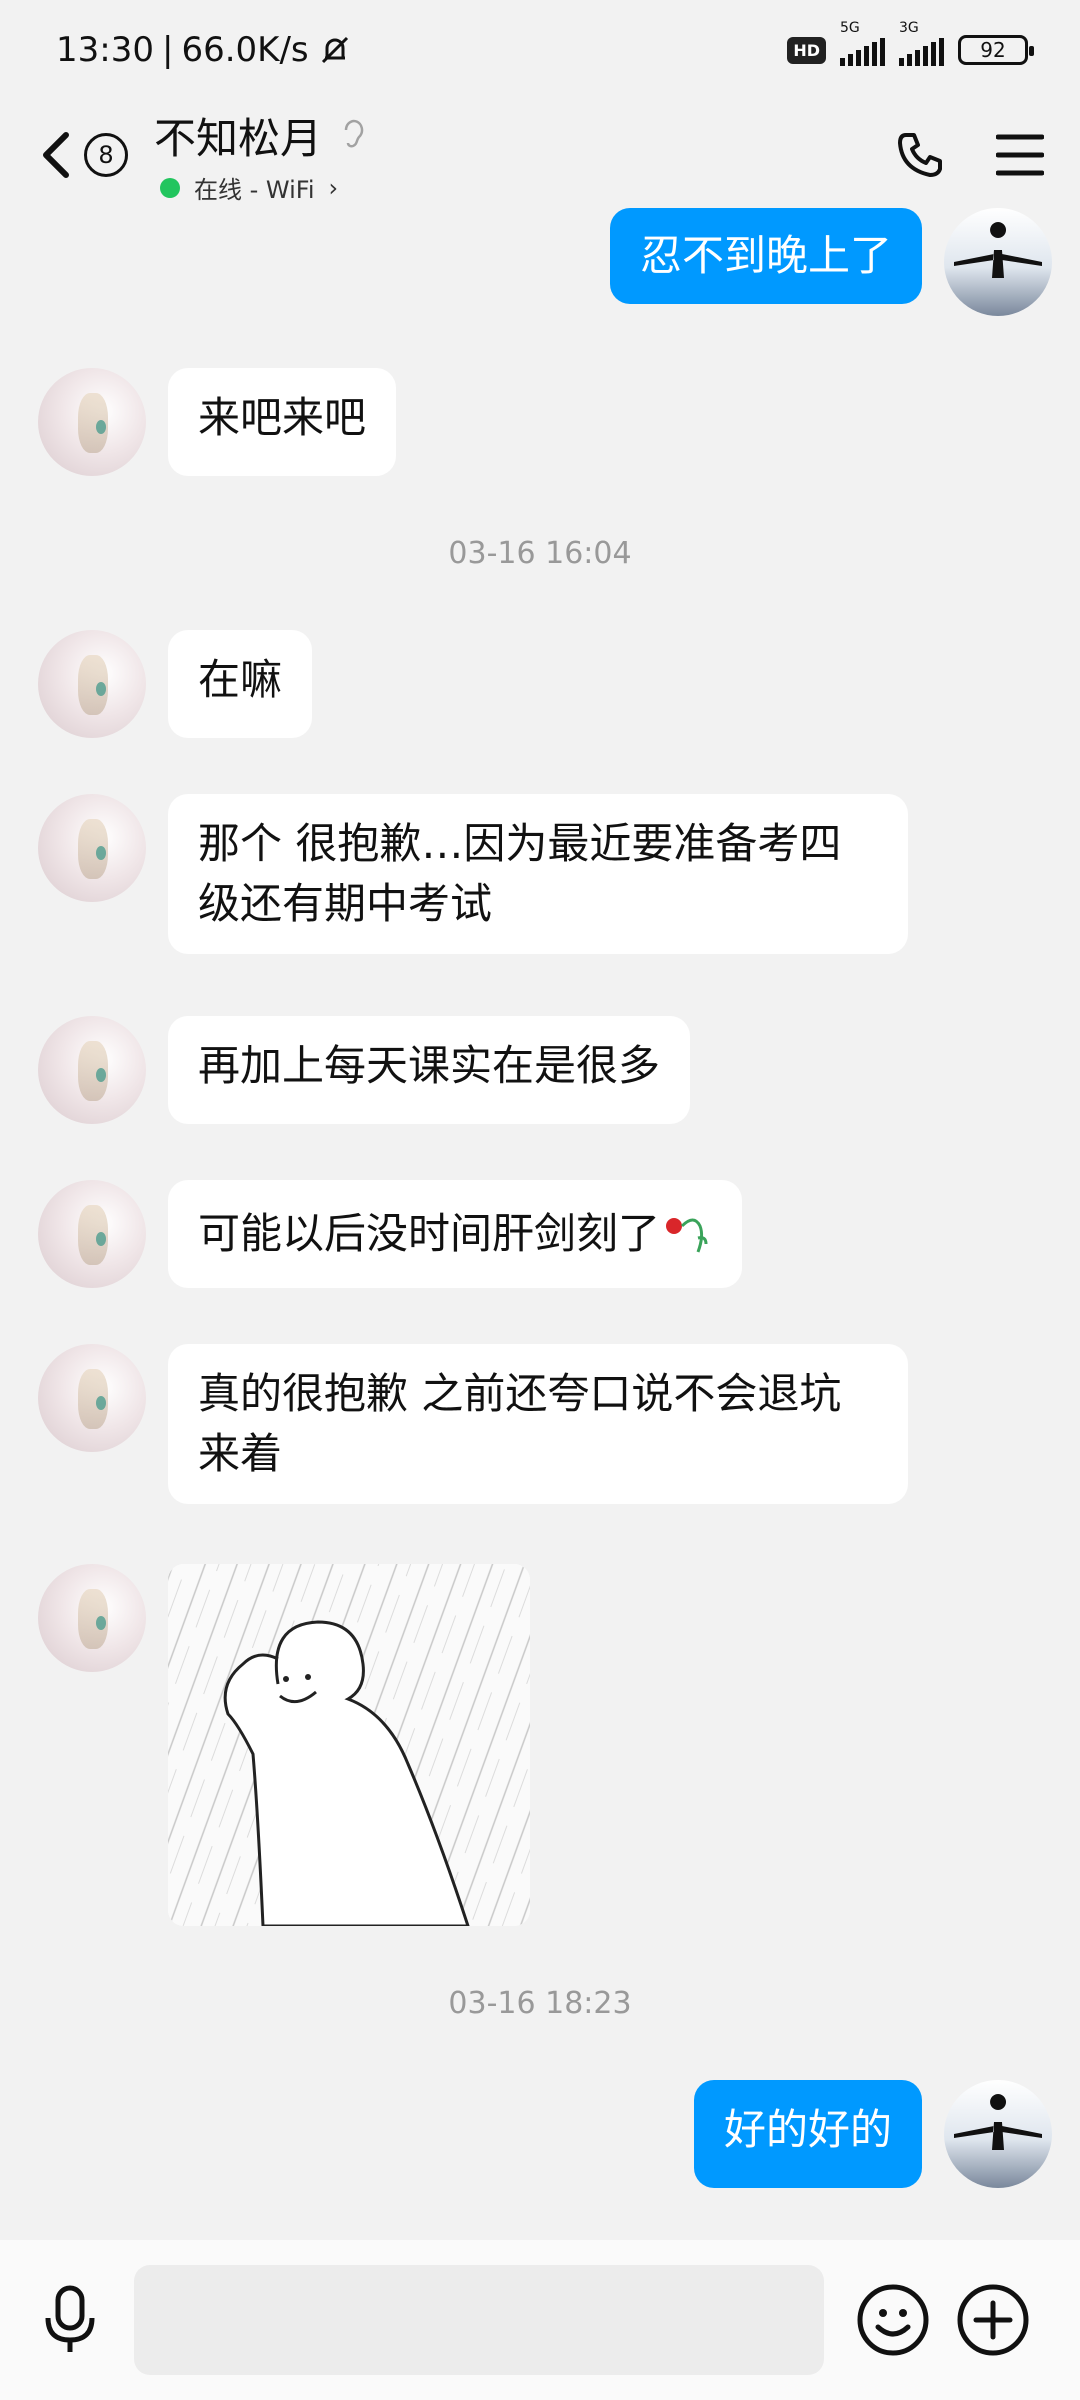  I want to click on emoji-button, so click(893, 2320).